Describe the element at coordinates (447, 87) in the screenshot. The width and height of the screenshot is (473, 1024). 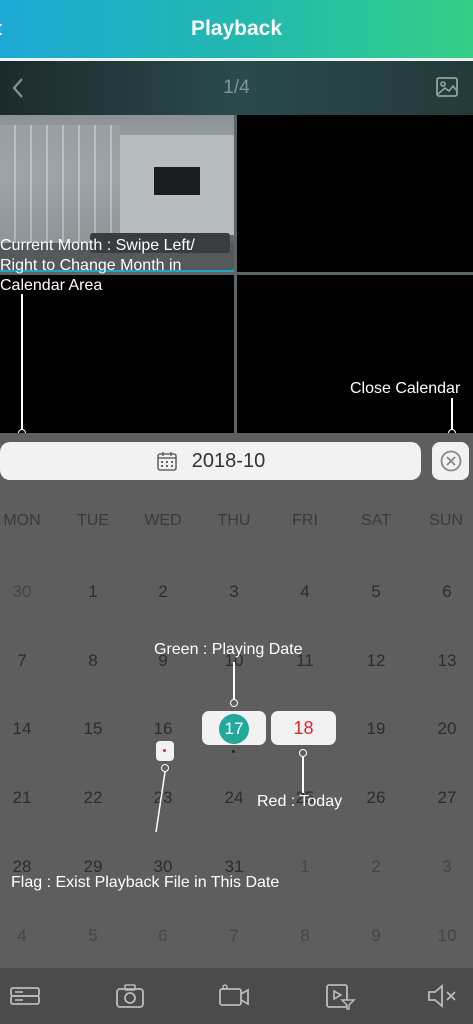
I see `image-icon` at that location.